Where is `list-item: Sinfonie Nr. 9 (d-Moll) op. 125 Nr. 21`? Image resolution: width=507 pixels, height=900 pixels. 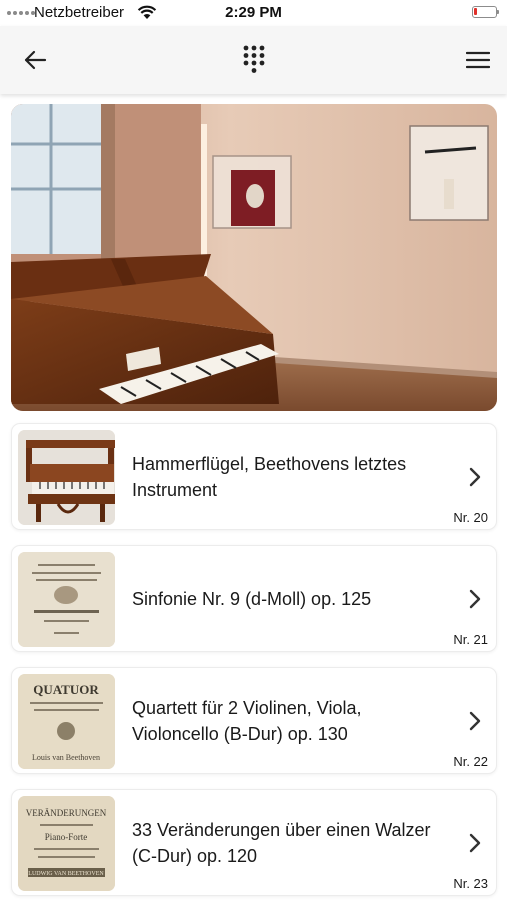 list-item: Sinfonie Nr. 9 (d-Moll) op. 125 Nr. 21 is located at coordinates (254, 598).